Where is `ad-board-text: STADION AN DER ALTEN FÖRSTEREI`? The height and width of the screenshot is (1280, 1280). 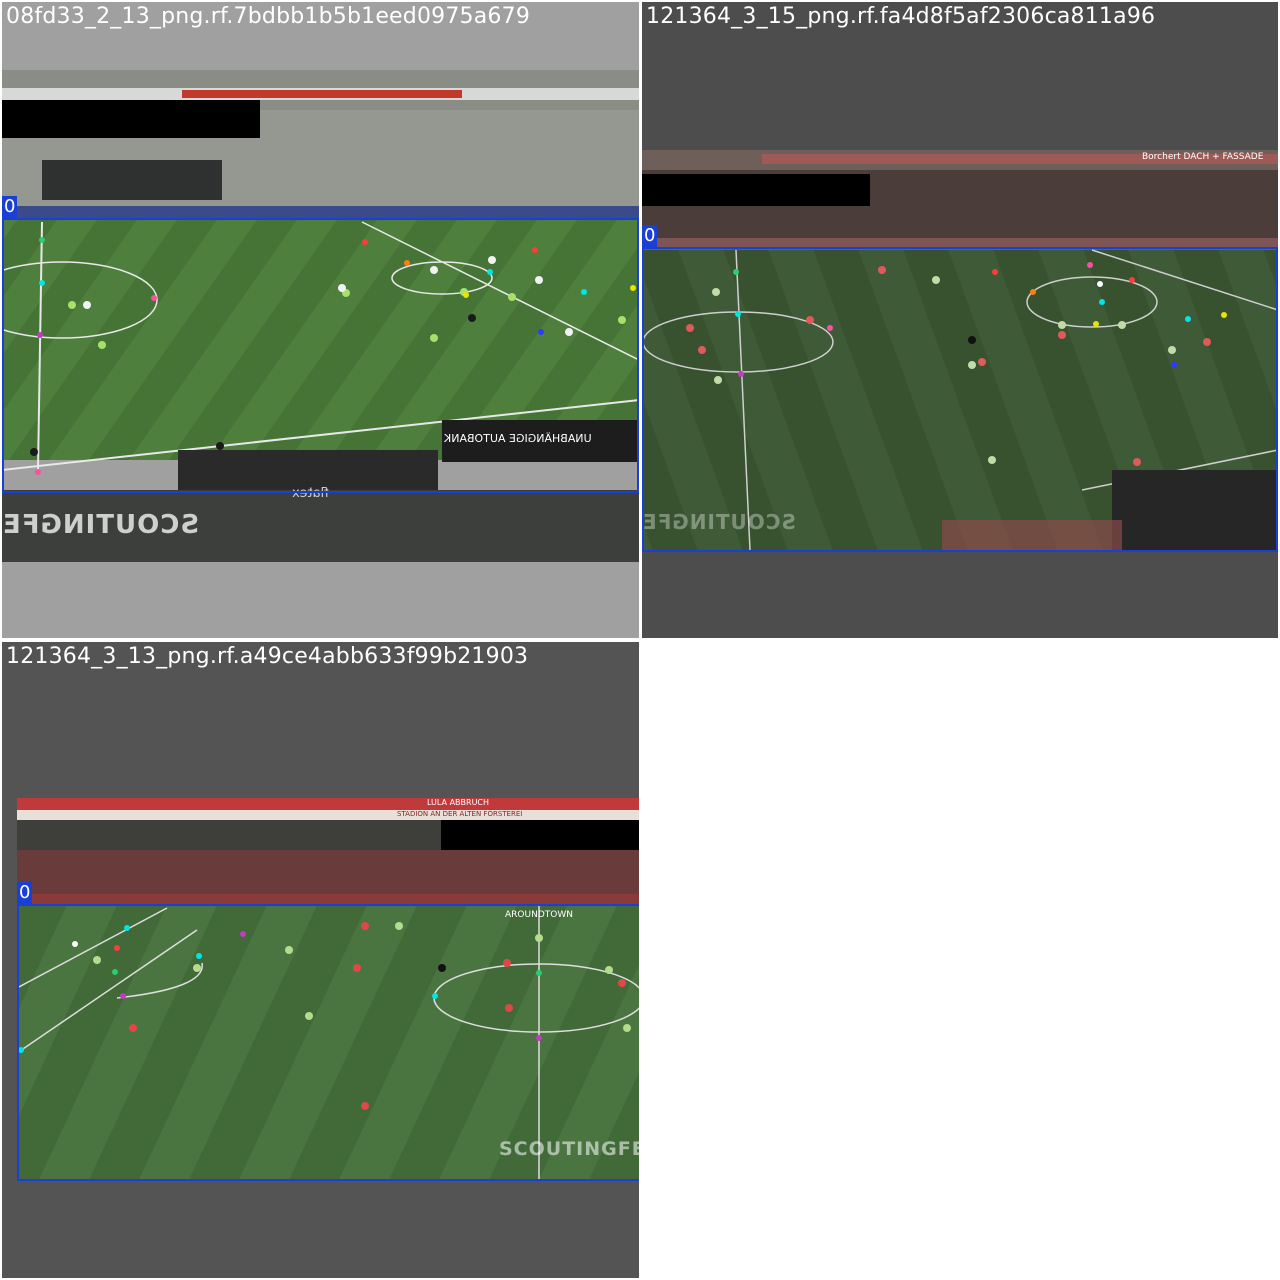 ad-board-text: STADION AN DER ALTEN FÖRSTEREI is located at coordinates (460, 814).